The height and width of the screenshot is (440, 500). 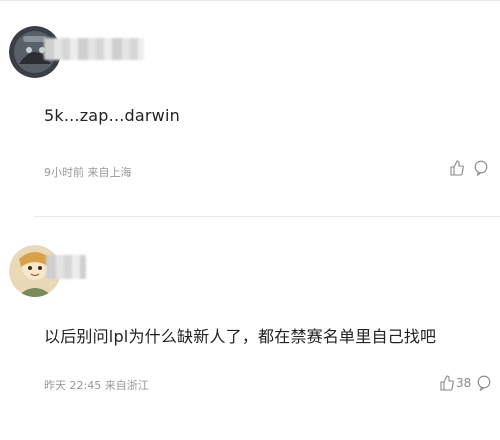 I want to click on like-button: 38, so click(x=455, y=383).